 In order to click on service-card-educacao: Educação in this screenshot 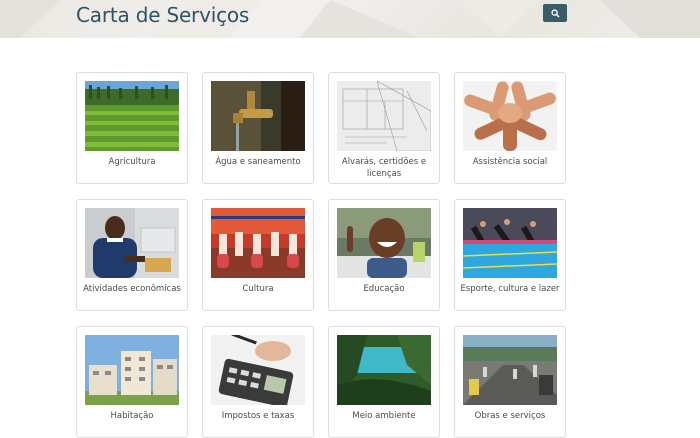, I will do `click(384, 255)`.